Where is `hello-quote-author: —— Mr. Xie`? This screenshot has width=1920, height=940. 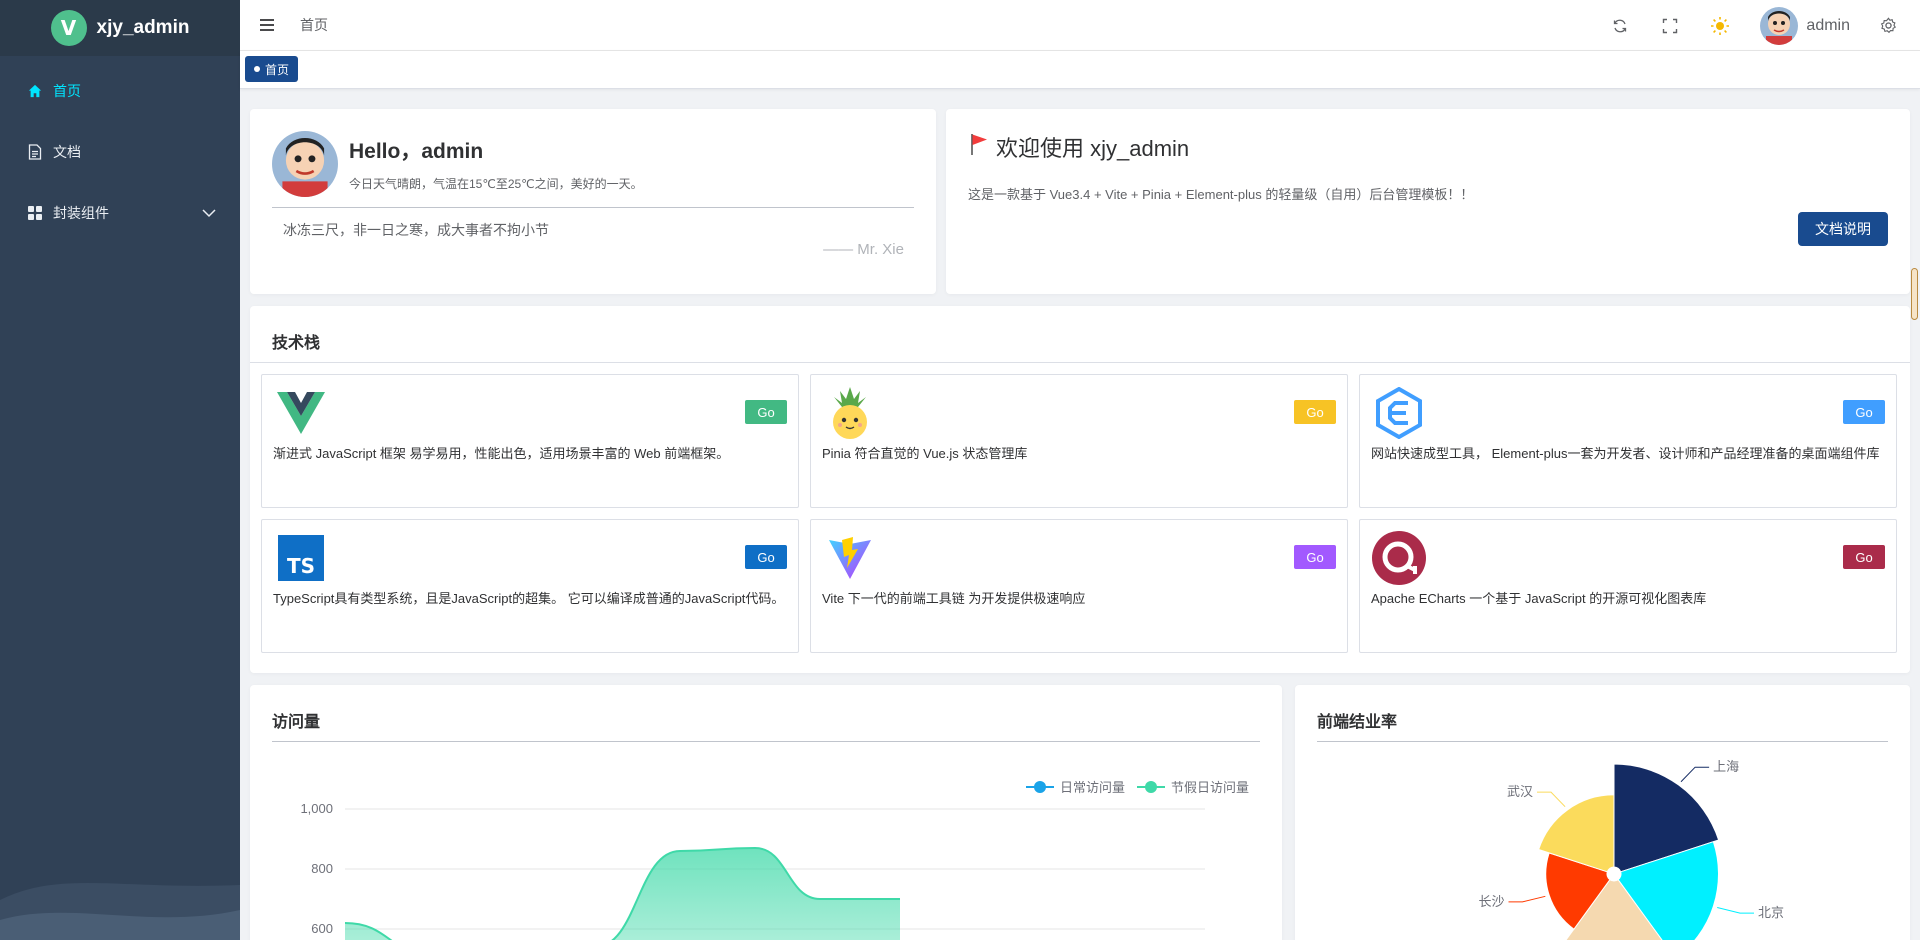 hello-quote-author: —— Mr. Xie is located at coordinates (863, 249).